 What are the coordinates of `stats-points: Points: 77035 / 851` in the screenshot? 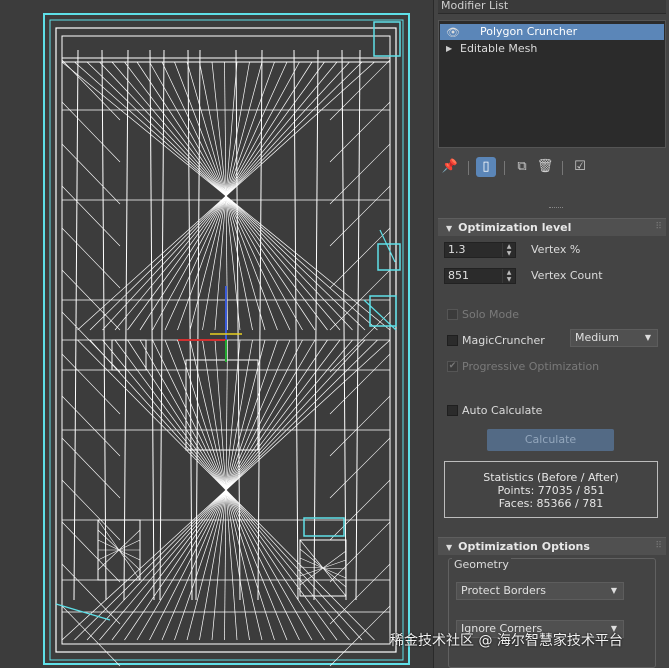 It's located at (551, 490).